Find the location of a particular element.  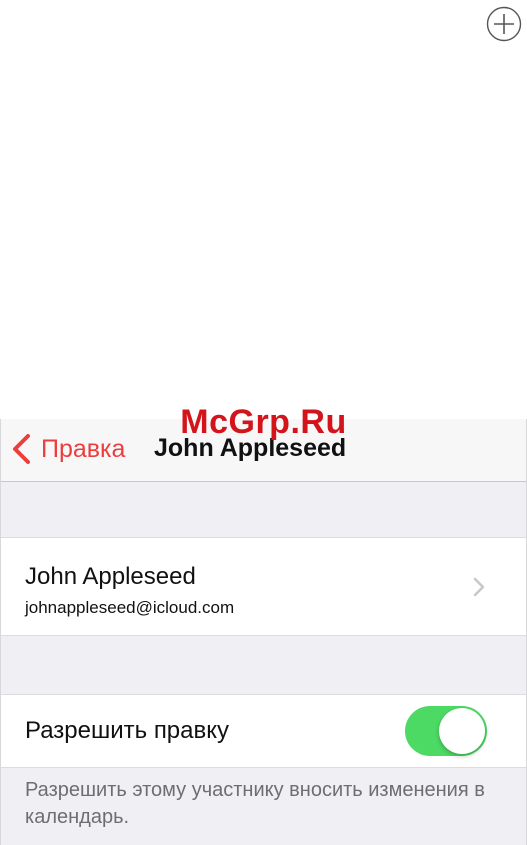

contact-name: John Appleseed is located at coordinates (110, 576).